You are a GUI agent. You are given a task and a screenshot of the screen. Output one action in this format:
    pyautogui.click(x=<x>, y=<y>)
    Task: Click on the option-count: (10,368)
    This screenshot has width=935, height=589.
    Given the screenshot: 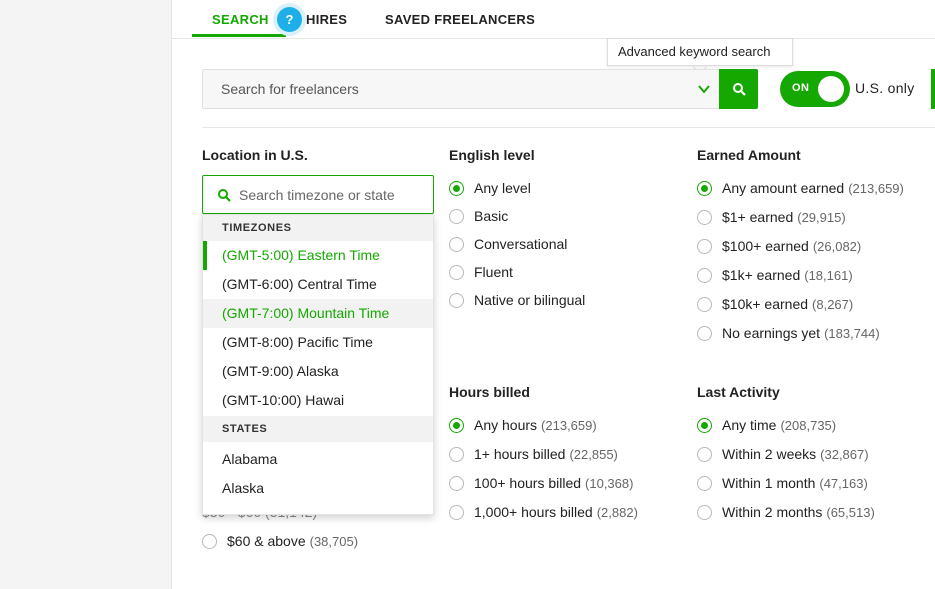 What is the action you would take?
    pyautogui.click(x=609, y=483)
    